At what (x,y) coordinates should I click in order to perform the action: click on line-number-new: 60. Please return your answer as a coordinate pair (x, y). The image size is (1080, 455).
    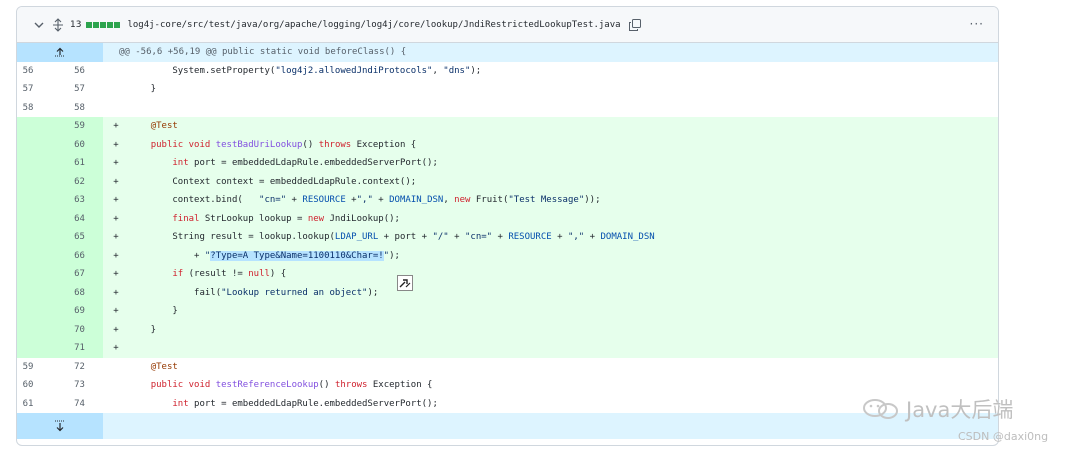
    Looking at the image, I should click on (81, 144).